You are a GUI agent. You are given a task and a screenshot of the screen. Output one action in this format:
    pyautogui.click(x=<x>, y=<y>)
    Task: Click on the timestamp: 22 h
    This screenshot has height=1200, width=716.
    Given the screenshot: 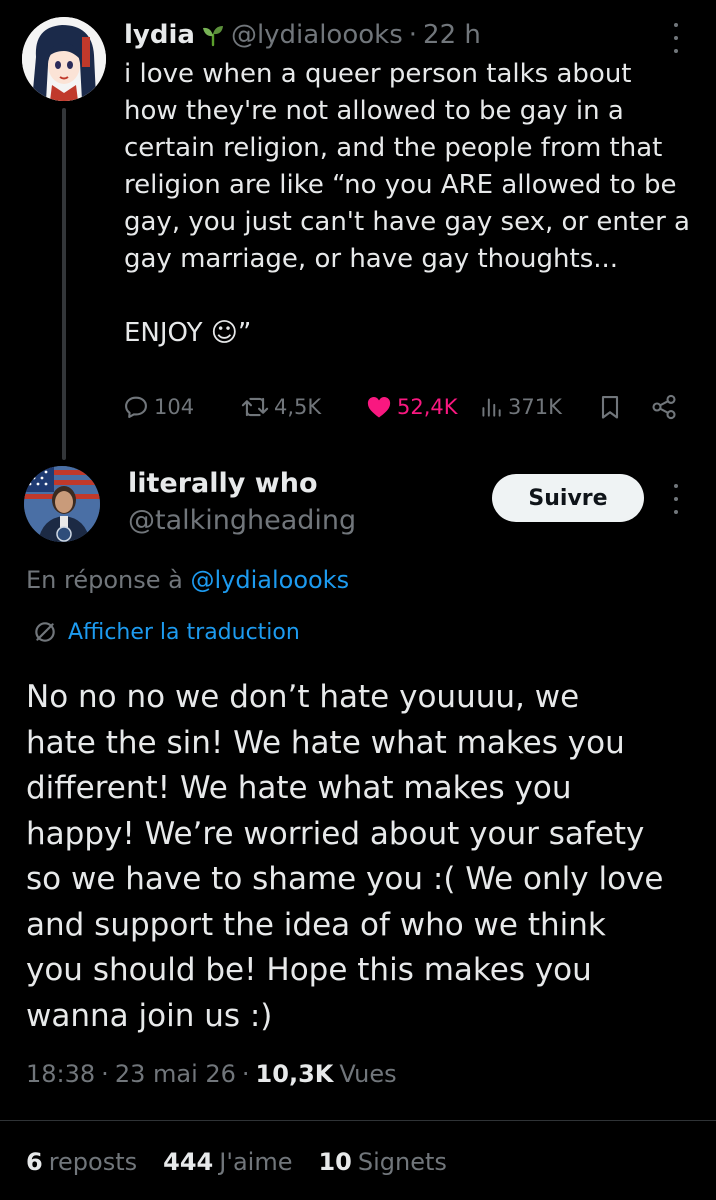 What is the action you would take?
    pyautogui.click(x=452, y=35)
    